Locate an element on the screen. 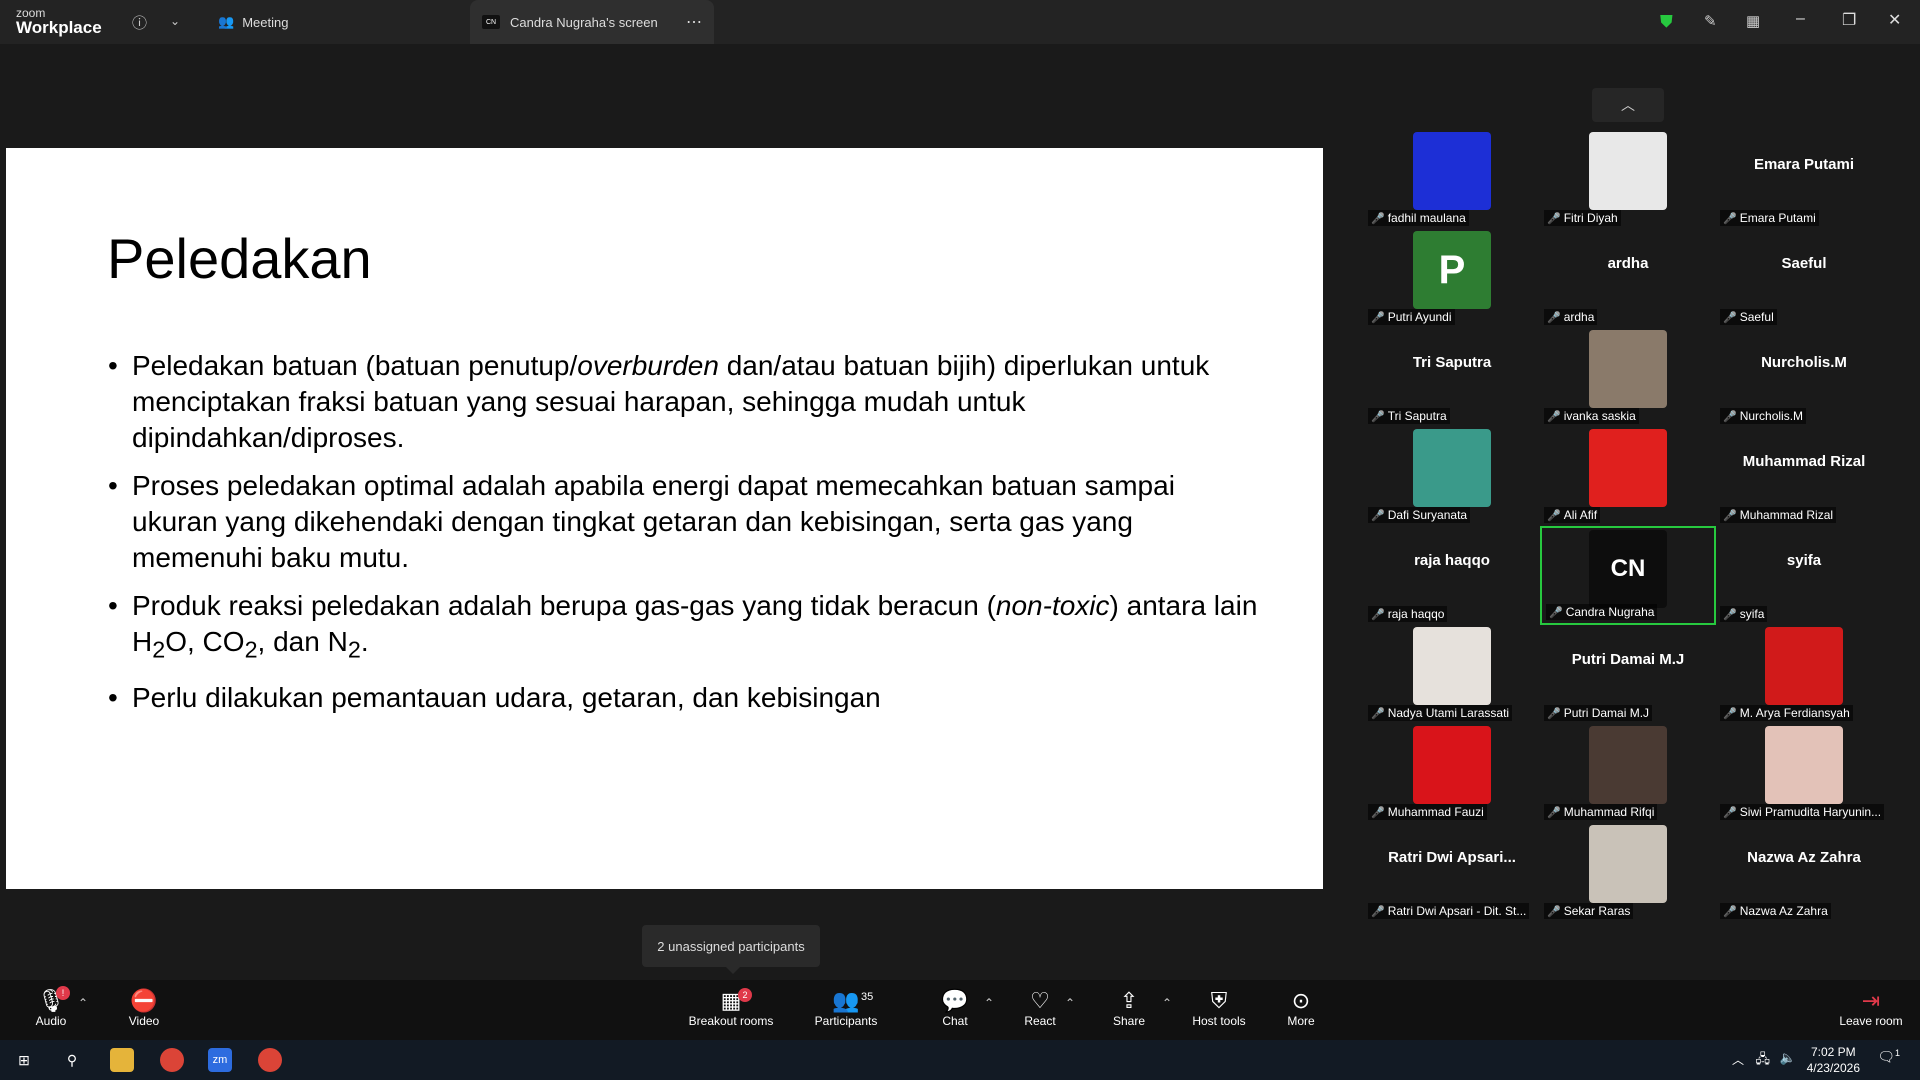 This screenshot has height=1080, width=1920. participant-tile: Emara Putami 🎤 Emara Putami is located at coordinates (1804, 179).